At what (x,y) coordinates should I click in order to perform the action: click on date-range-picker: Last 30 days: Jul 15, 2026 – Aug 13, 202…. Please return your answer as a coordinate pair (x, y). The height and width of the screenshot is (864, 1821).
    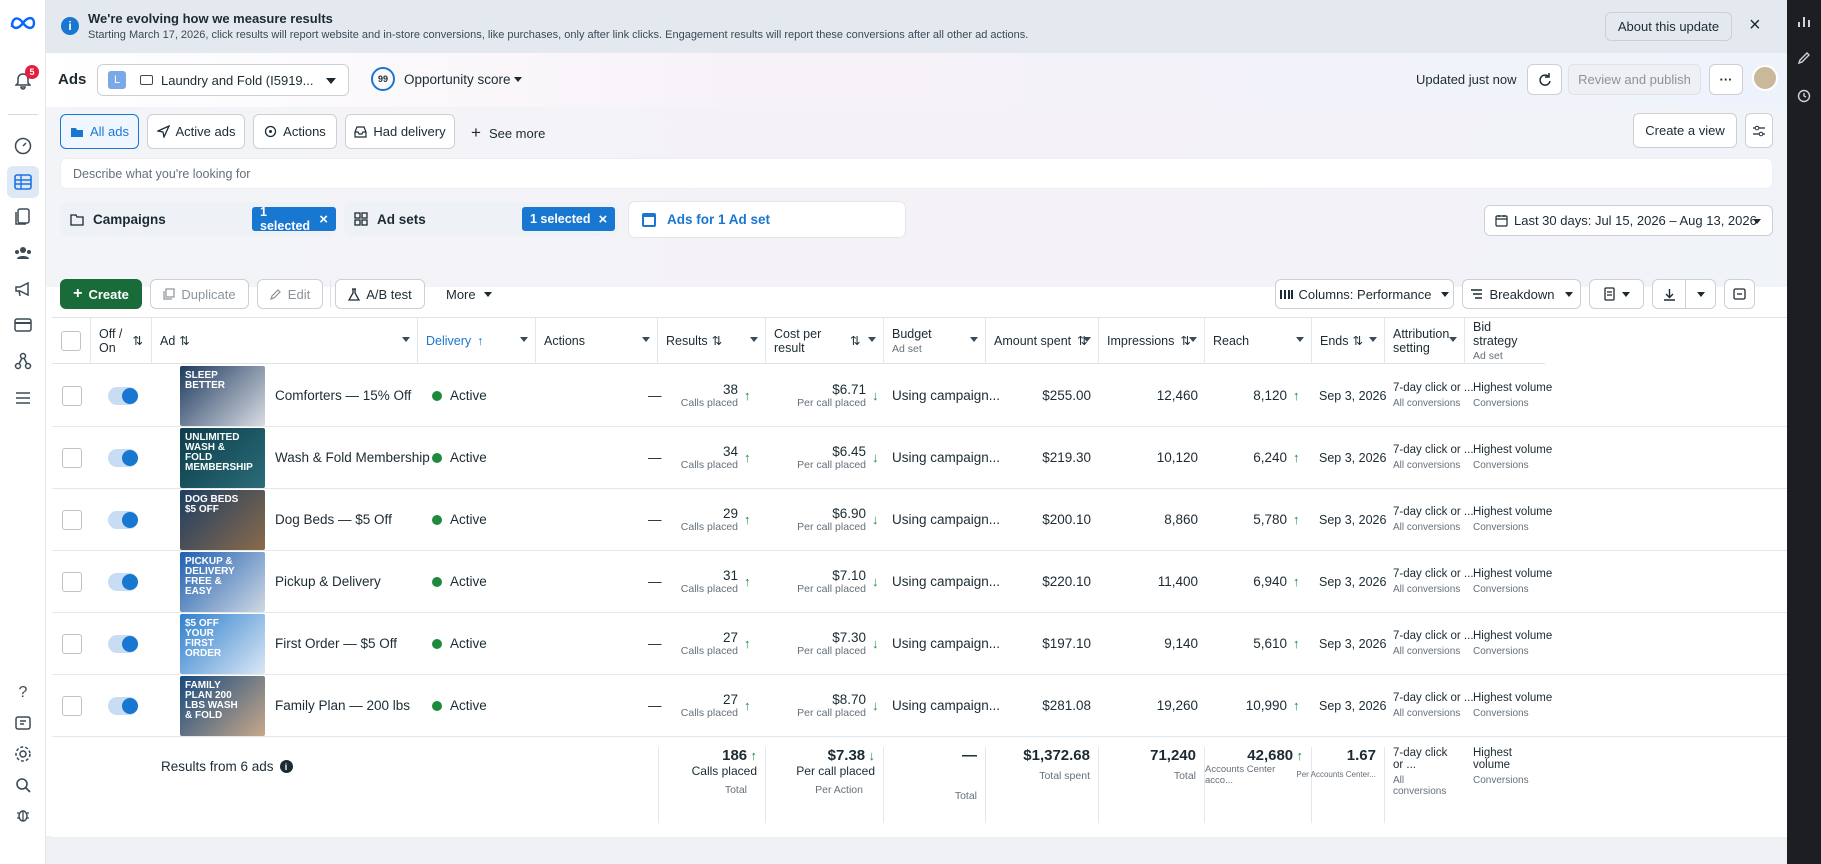
    Looking at the image, I should click on (1628, 220).